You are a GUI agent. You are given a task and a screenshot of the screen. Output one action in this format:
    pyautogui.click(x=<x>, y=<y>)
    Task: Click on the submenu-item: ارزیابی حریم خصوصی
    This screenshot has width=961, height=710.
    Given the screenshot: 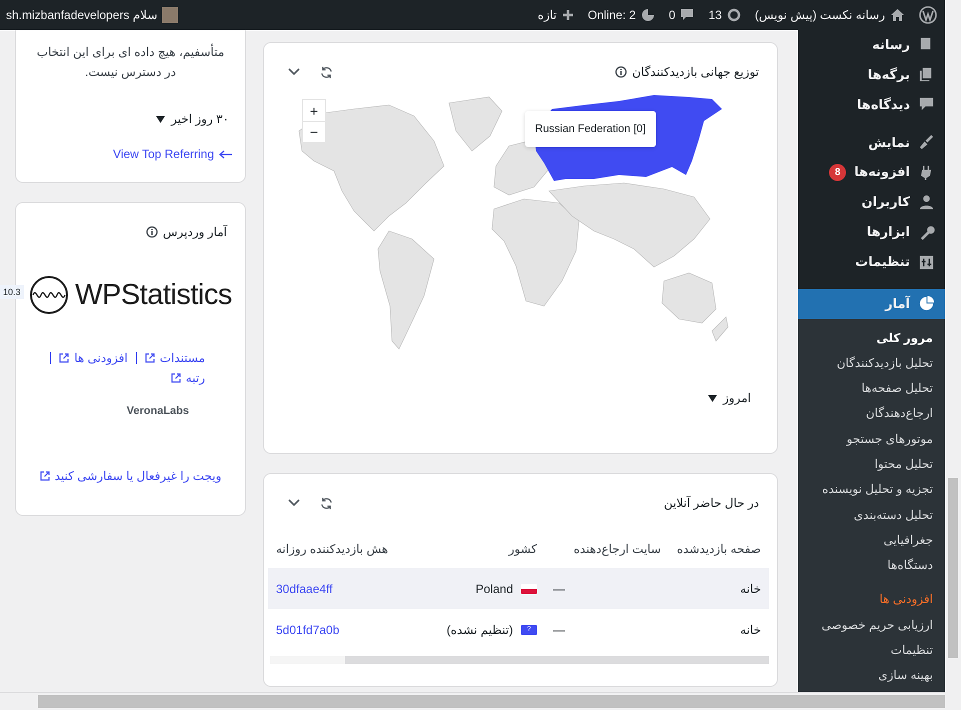 What is the action you would take?
    pyautogui.click(x=871, y=625)
    